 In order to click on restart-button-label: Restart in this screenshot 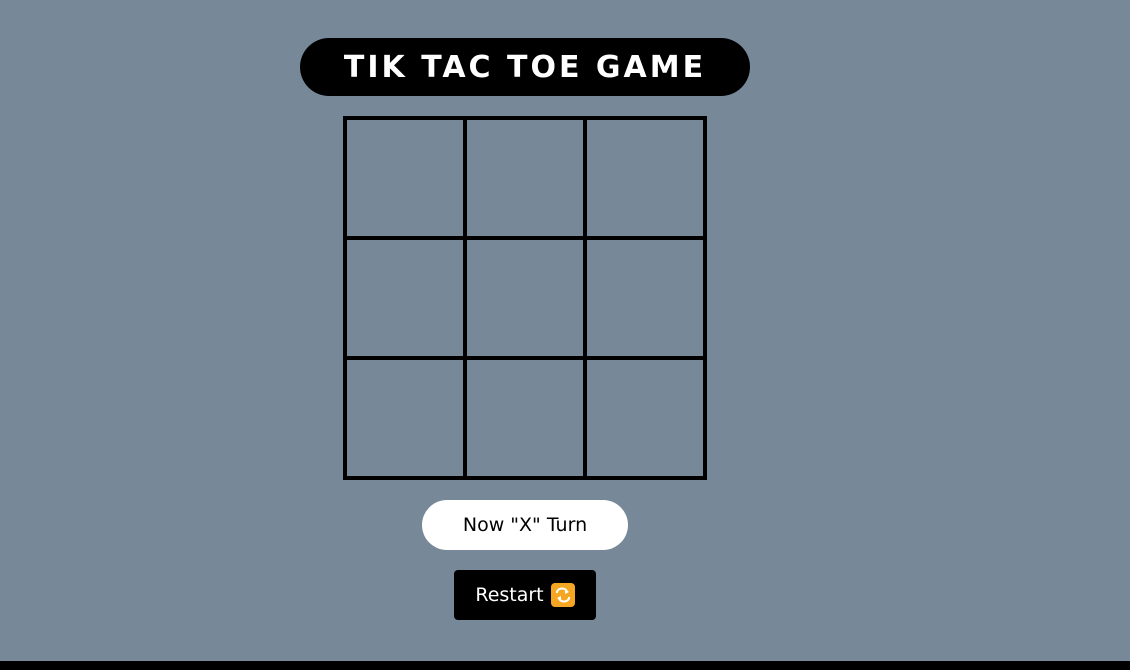, I will do `click(509, 595)`.